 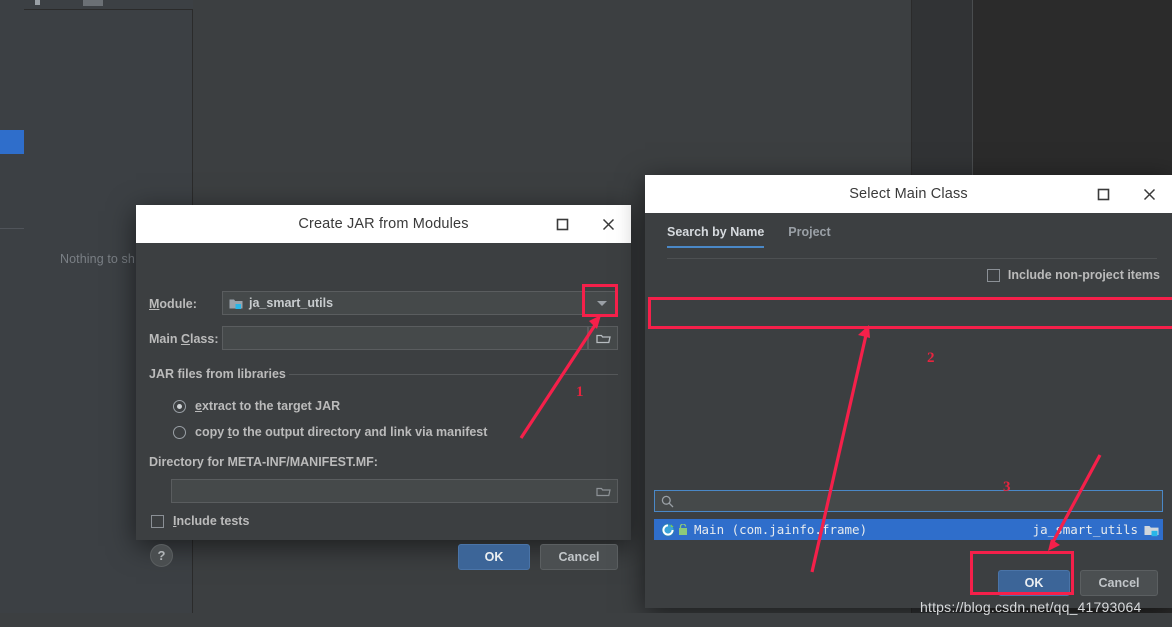 I want to click on module-combo-value: ja_smart_utils, so click(x=291, y=303).